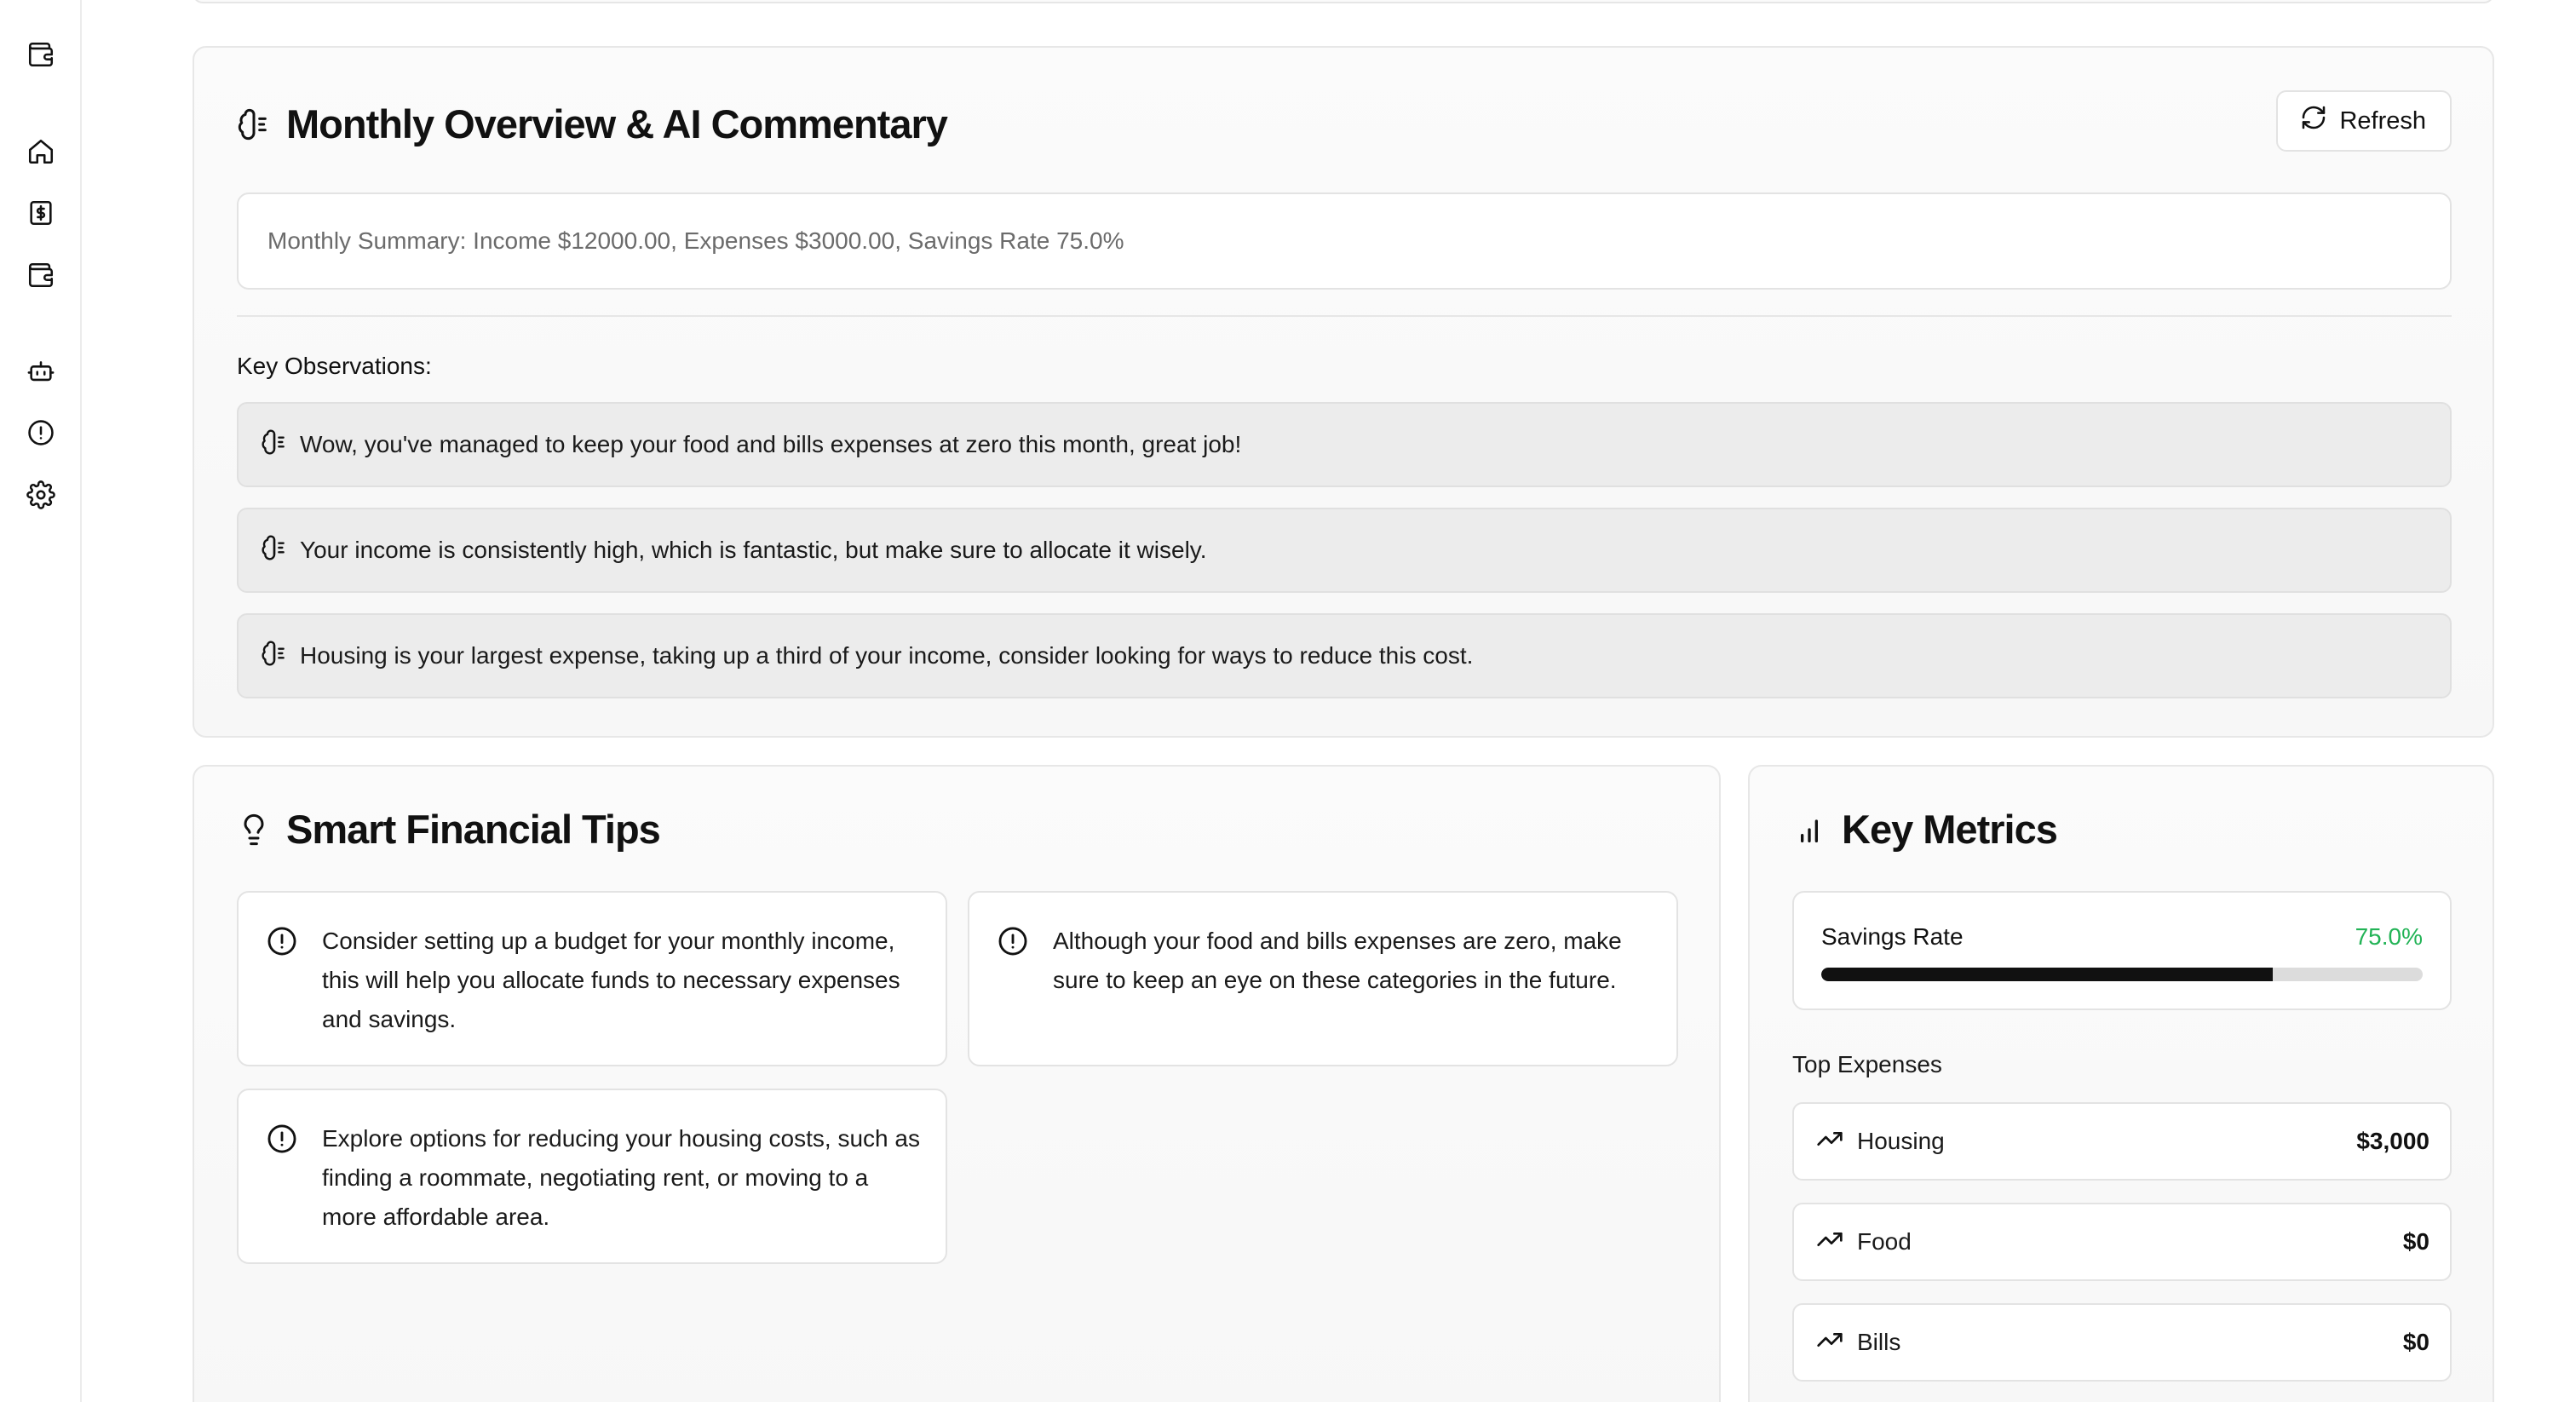 The width and height of the screenshot is (2576, 1402). What do you see at coordinates (1893, 936) in the screenshot?
I see `savings-rate-label: Savings Rate` at bounding box center [1893, 936].